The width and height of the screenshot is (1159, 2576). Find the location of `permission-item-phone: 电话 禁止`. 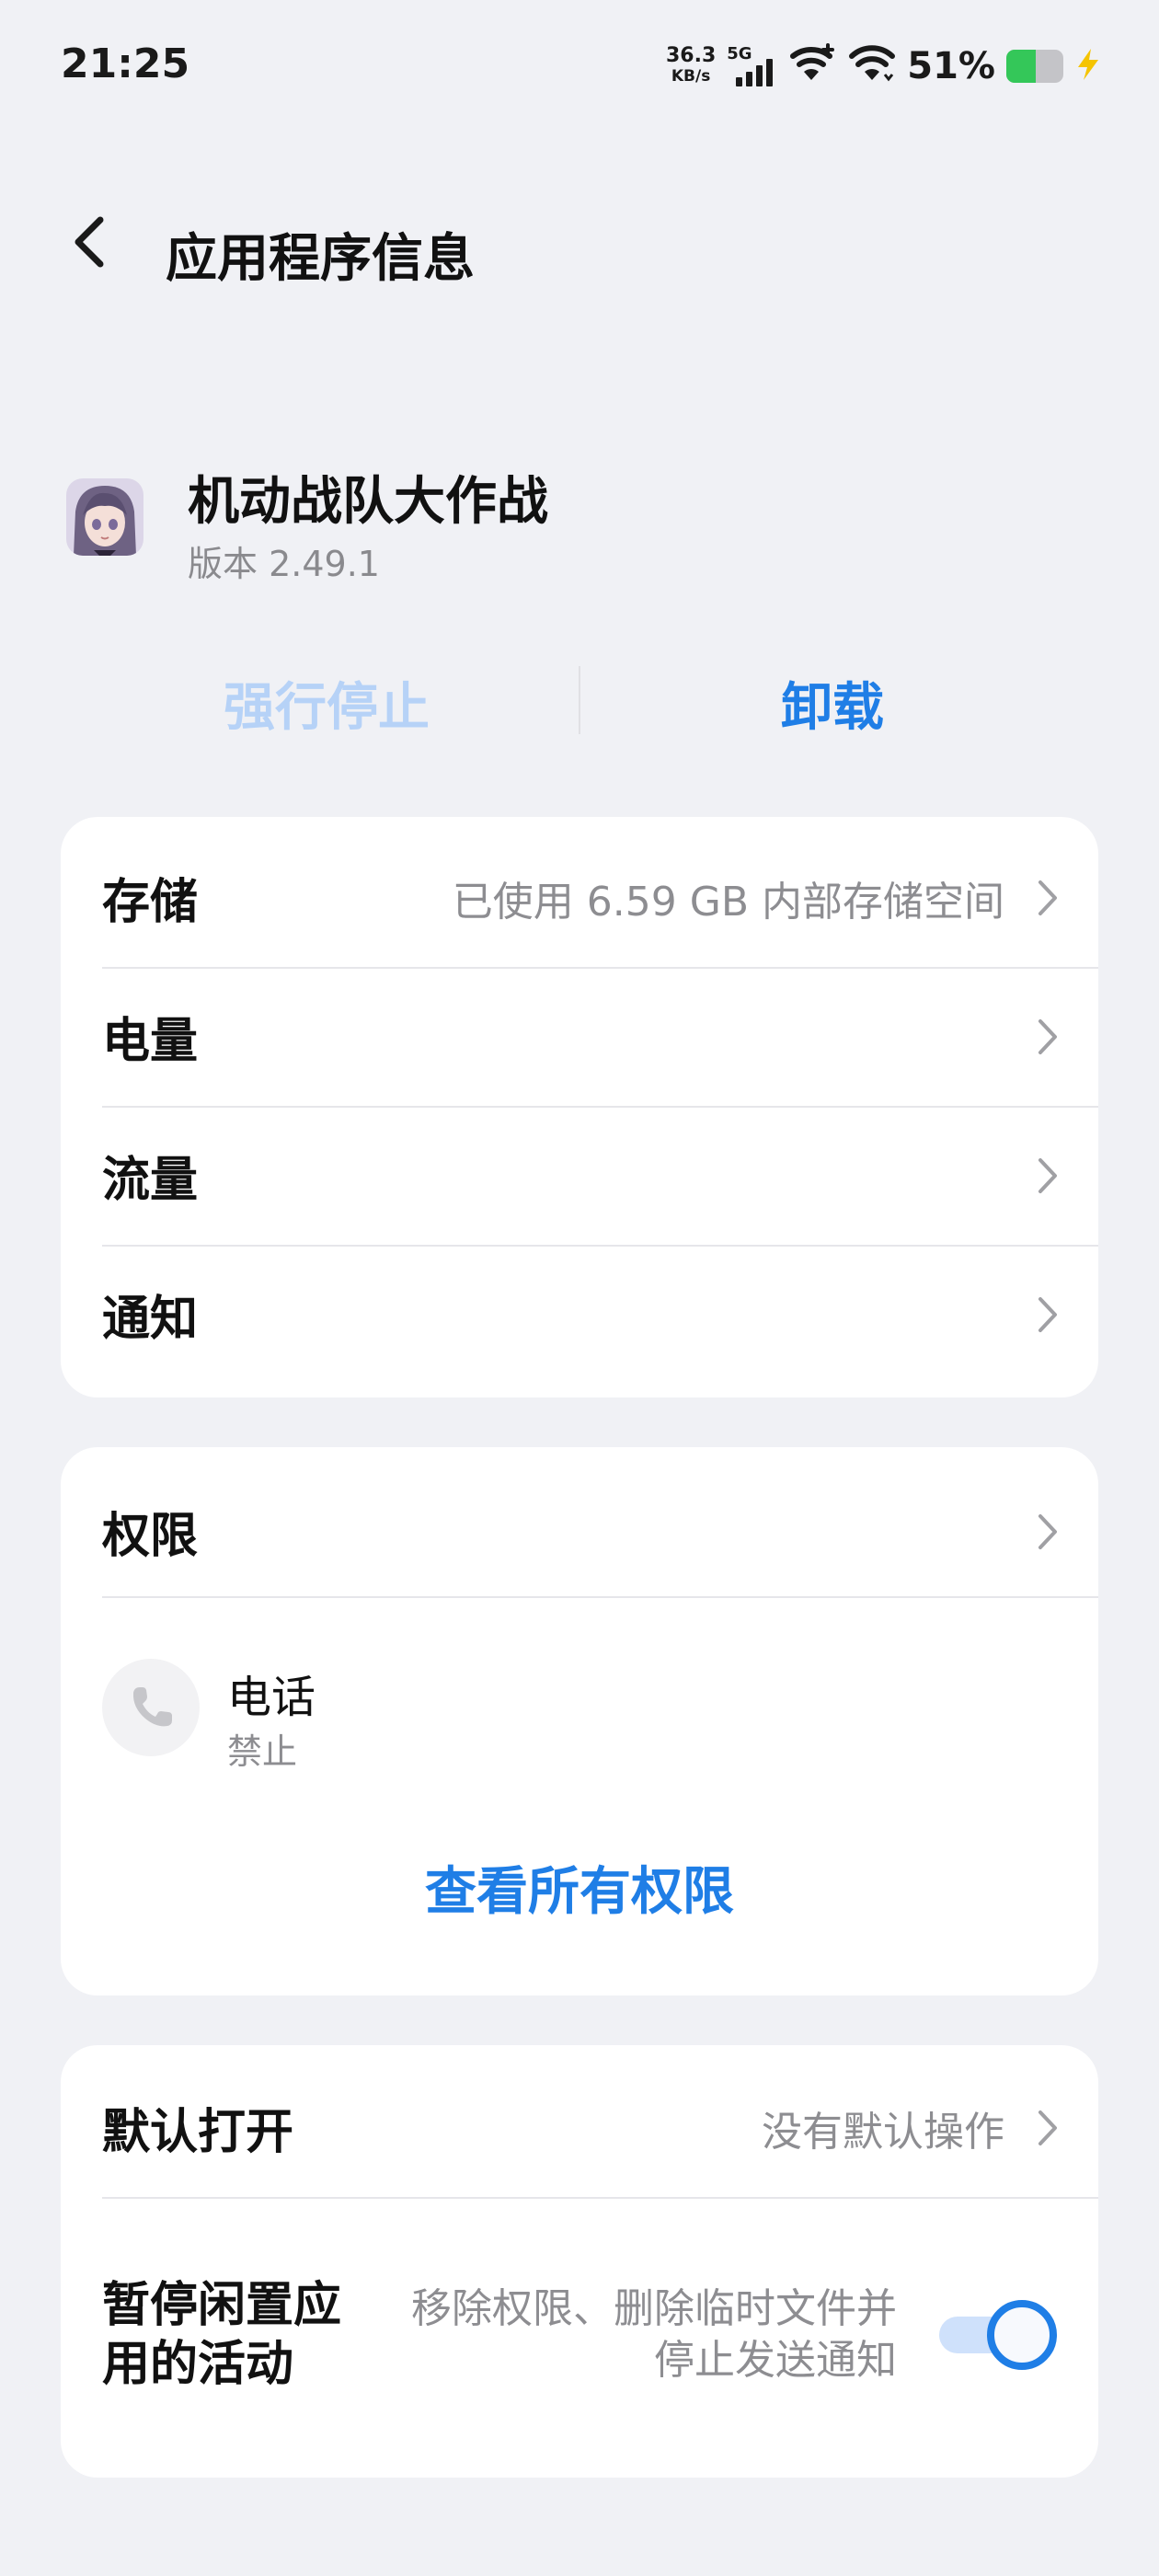

permission-item-phone: 电话 禁止 is located at coordinates (378, 1723).